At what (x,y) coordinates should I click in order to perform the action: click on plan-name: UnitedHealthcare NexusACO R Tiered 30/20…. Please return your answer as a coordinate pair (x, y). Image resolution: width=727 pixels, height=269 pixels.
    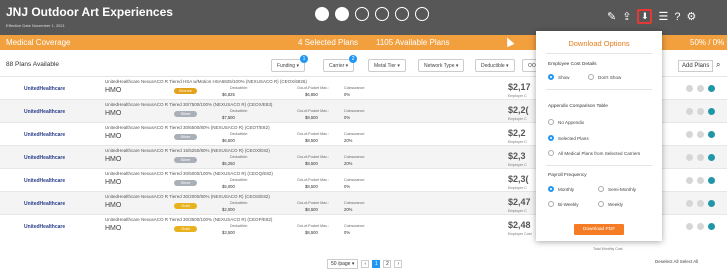
    Looking at the image, I should click on (187, 196).